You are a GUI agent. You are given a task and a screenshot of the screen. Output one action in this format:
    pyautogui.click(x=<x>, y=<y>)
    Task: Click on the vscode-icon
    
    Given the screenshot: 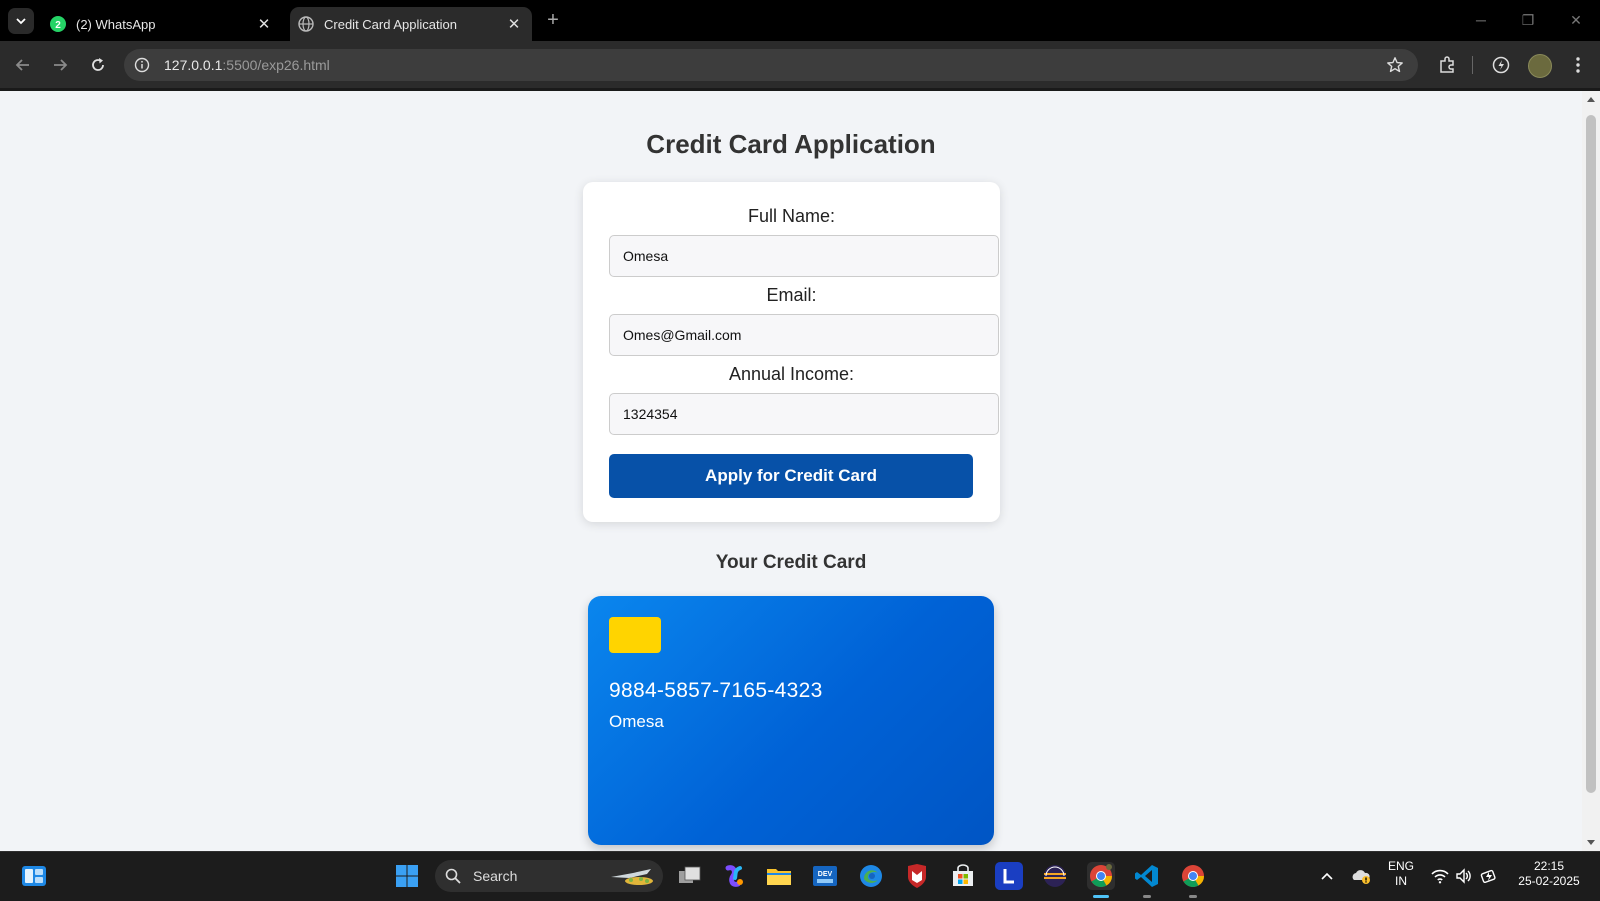 What is the action you would take?
    pyautogui.click(x=1147, y=876)
    